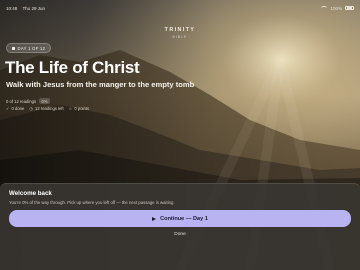 This screenshot has height=270, width=360. Describe the element at coordinates (30, 193) in the screenshot. I see `welcome-title: Welcome back` at that location.